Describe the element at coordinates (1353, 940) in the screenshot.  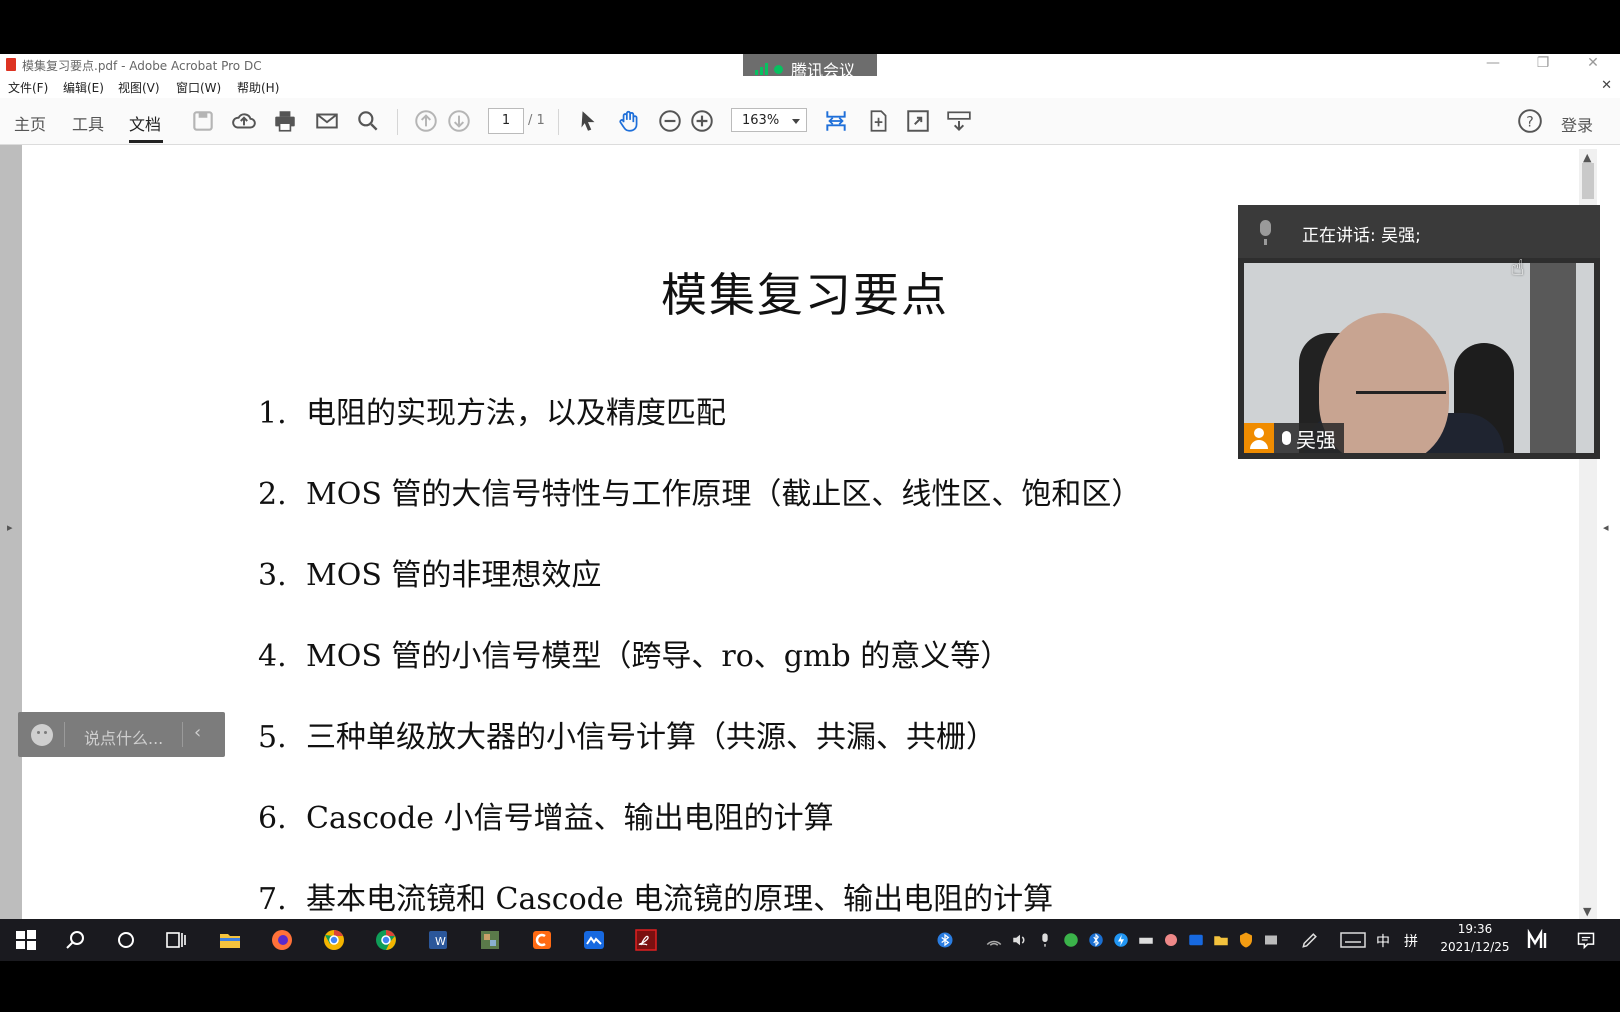
I see `keyboard-icon` at that location.